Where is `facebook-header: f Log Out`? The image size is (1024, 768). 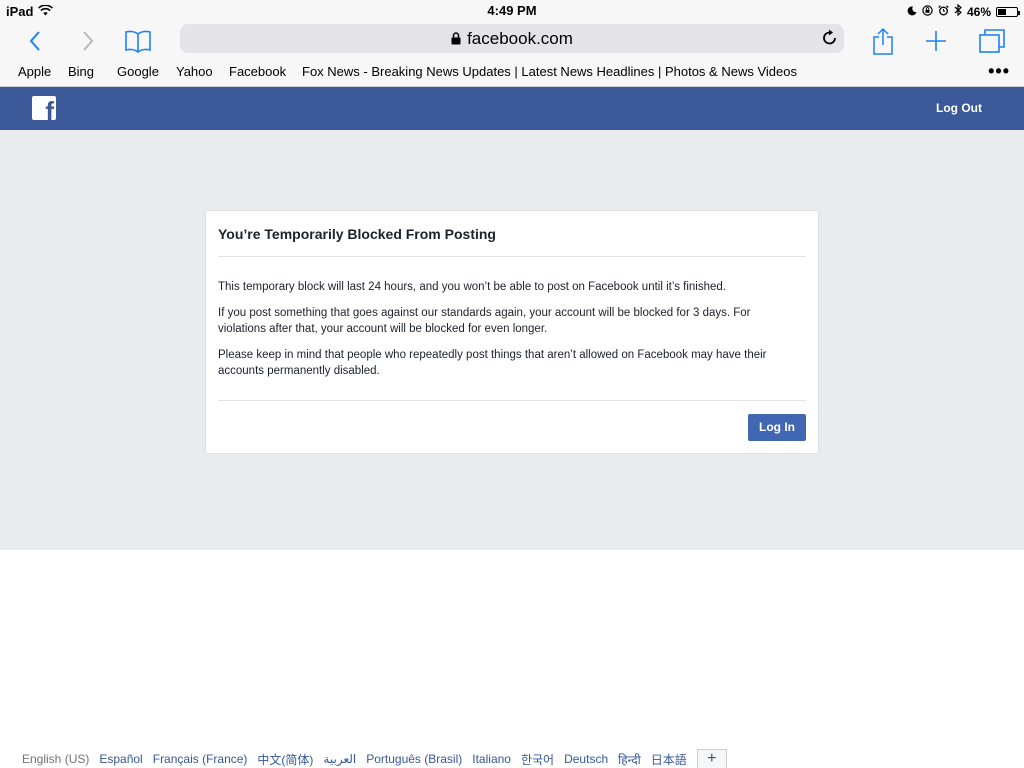
facebook-header: f Log Out is located at coordinates (512, 108).